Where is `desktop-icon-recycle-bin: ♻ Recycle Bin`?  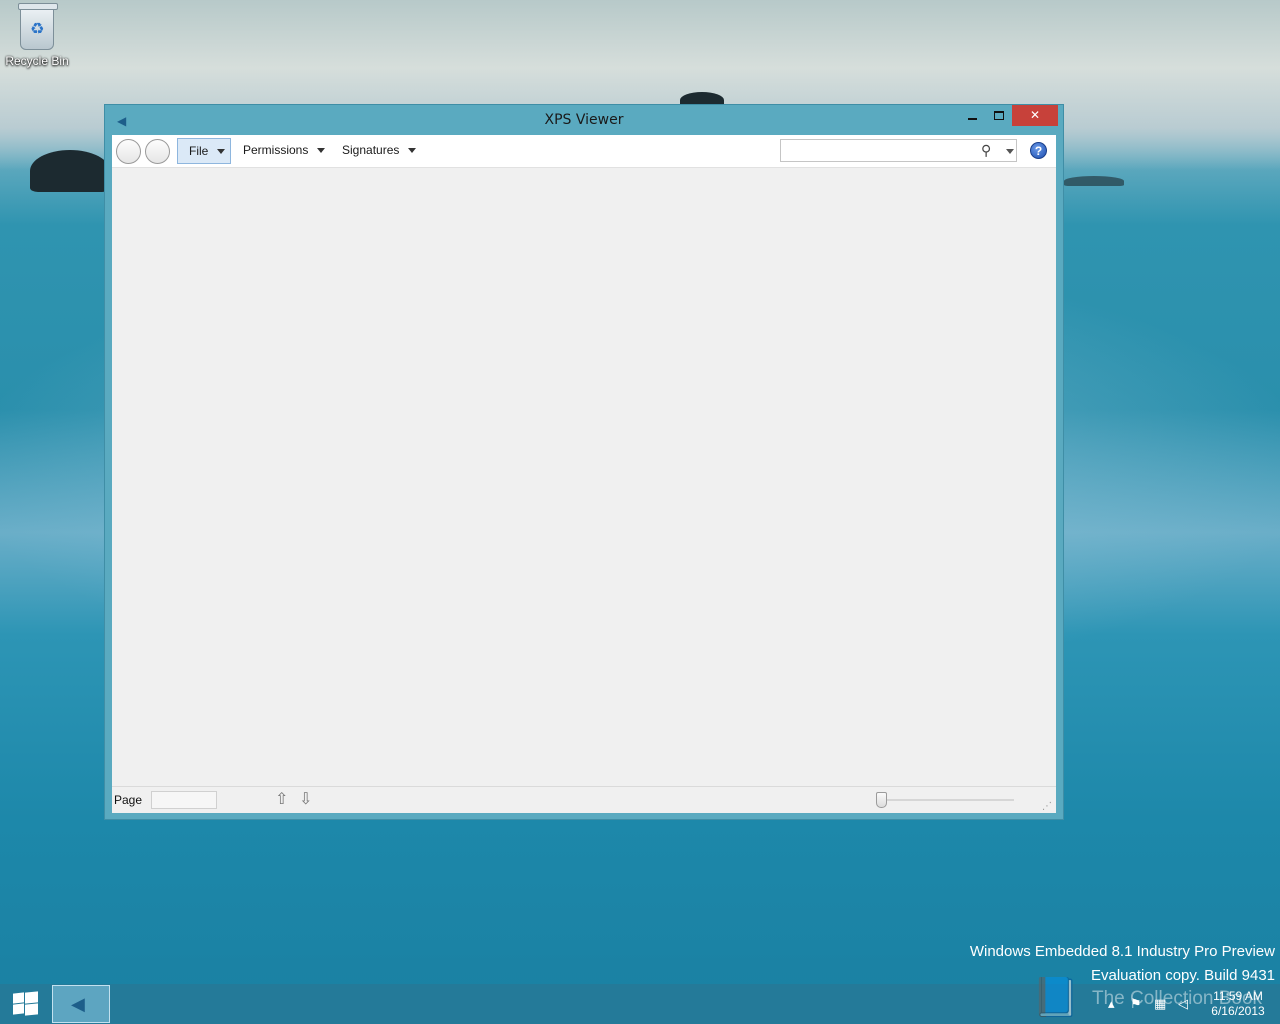 desktop-icon-recycle-bin: ♻ Recycle Bin is located at coordinates (37, 35).